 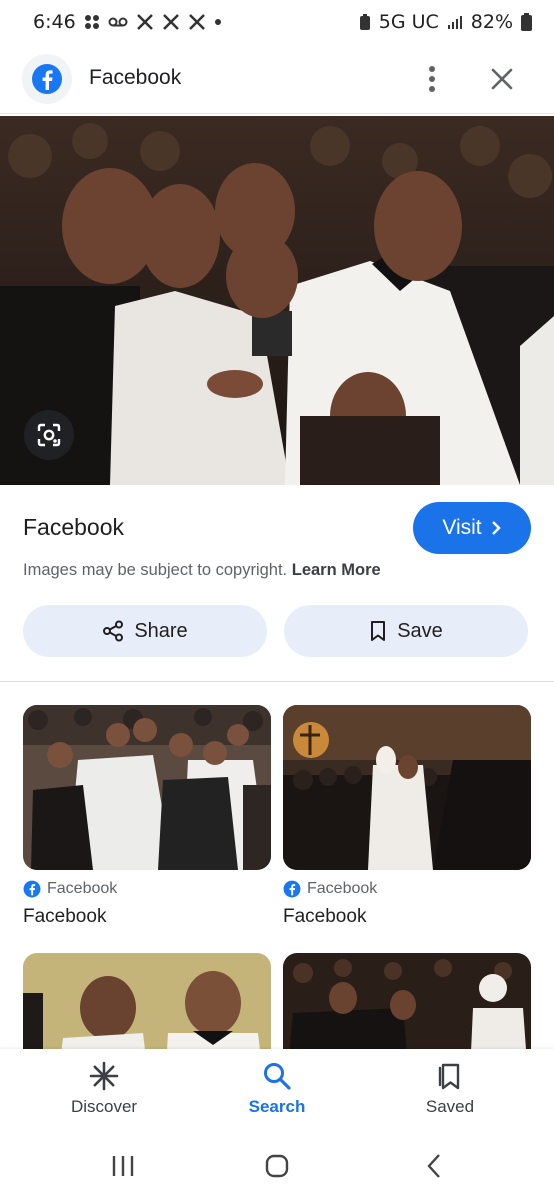 What do you see at coordinates (113, 631) in the screenshot?
I see `share-icon` at bounding box center [113, 631].